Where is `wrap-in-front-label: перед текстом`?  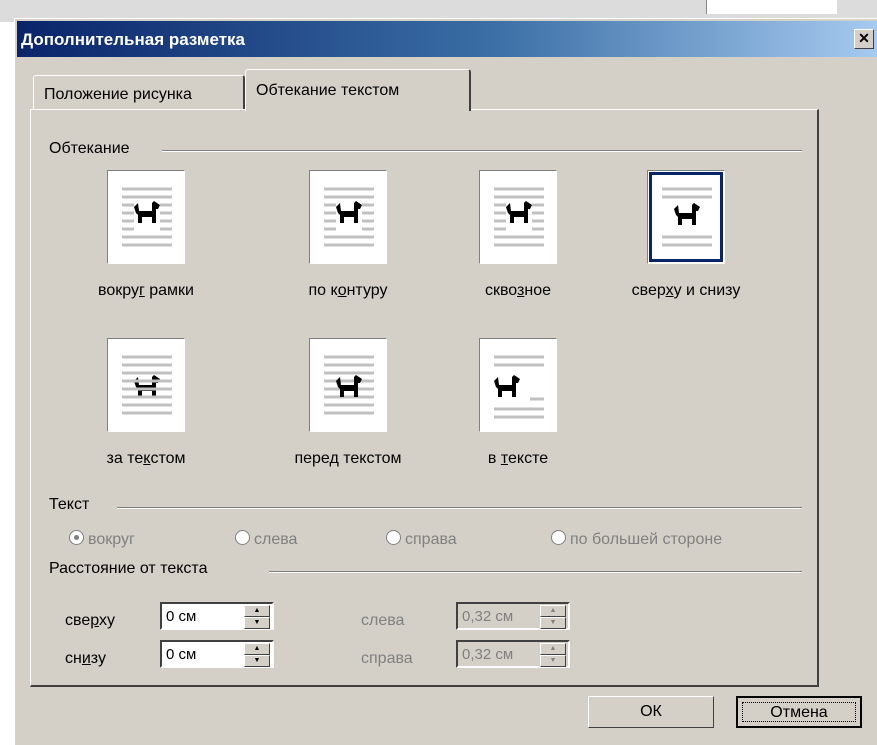 wrap-in-front-label: перед текстом is located at coordinates (348, 458).